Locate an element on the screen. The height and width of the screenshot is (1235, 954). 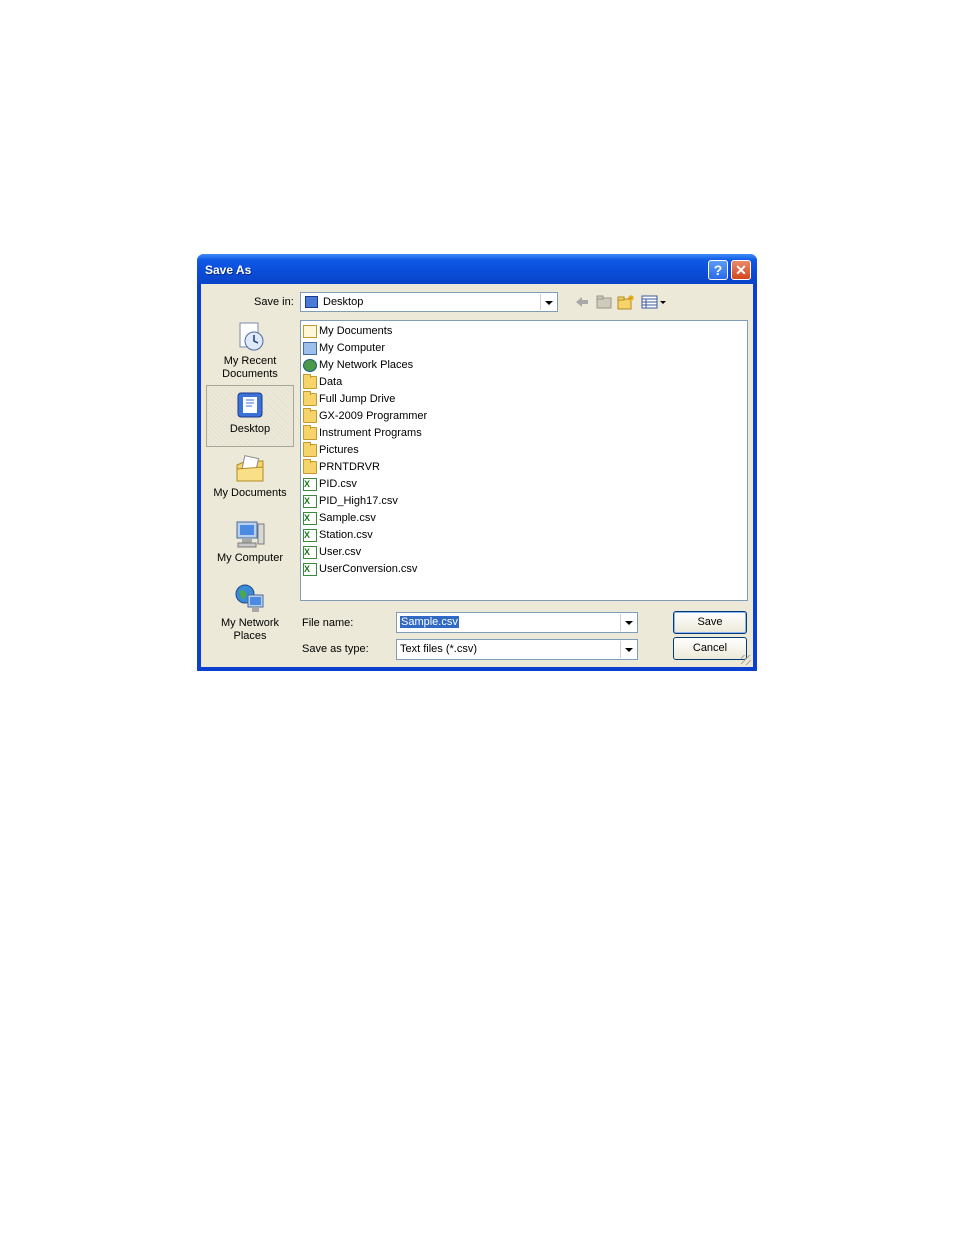
file-name: Full Jump Drive is located at coordinates (357, 399).